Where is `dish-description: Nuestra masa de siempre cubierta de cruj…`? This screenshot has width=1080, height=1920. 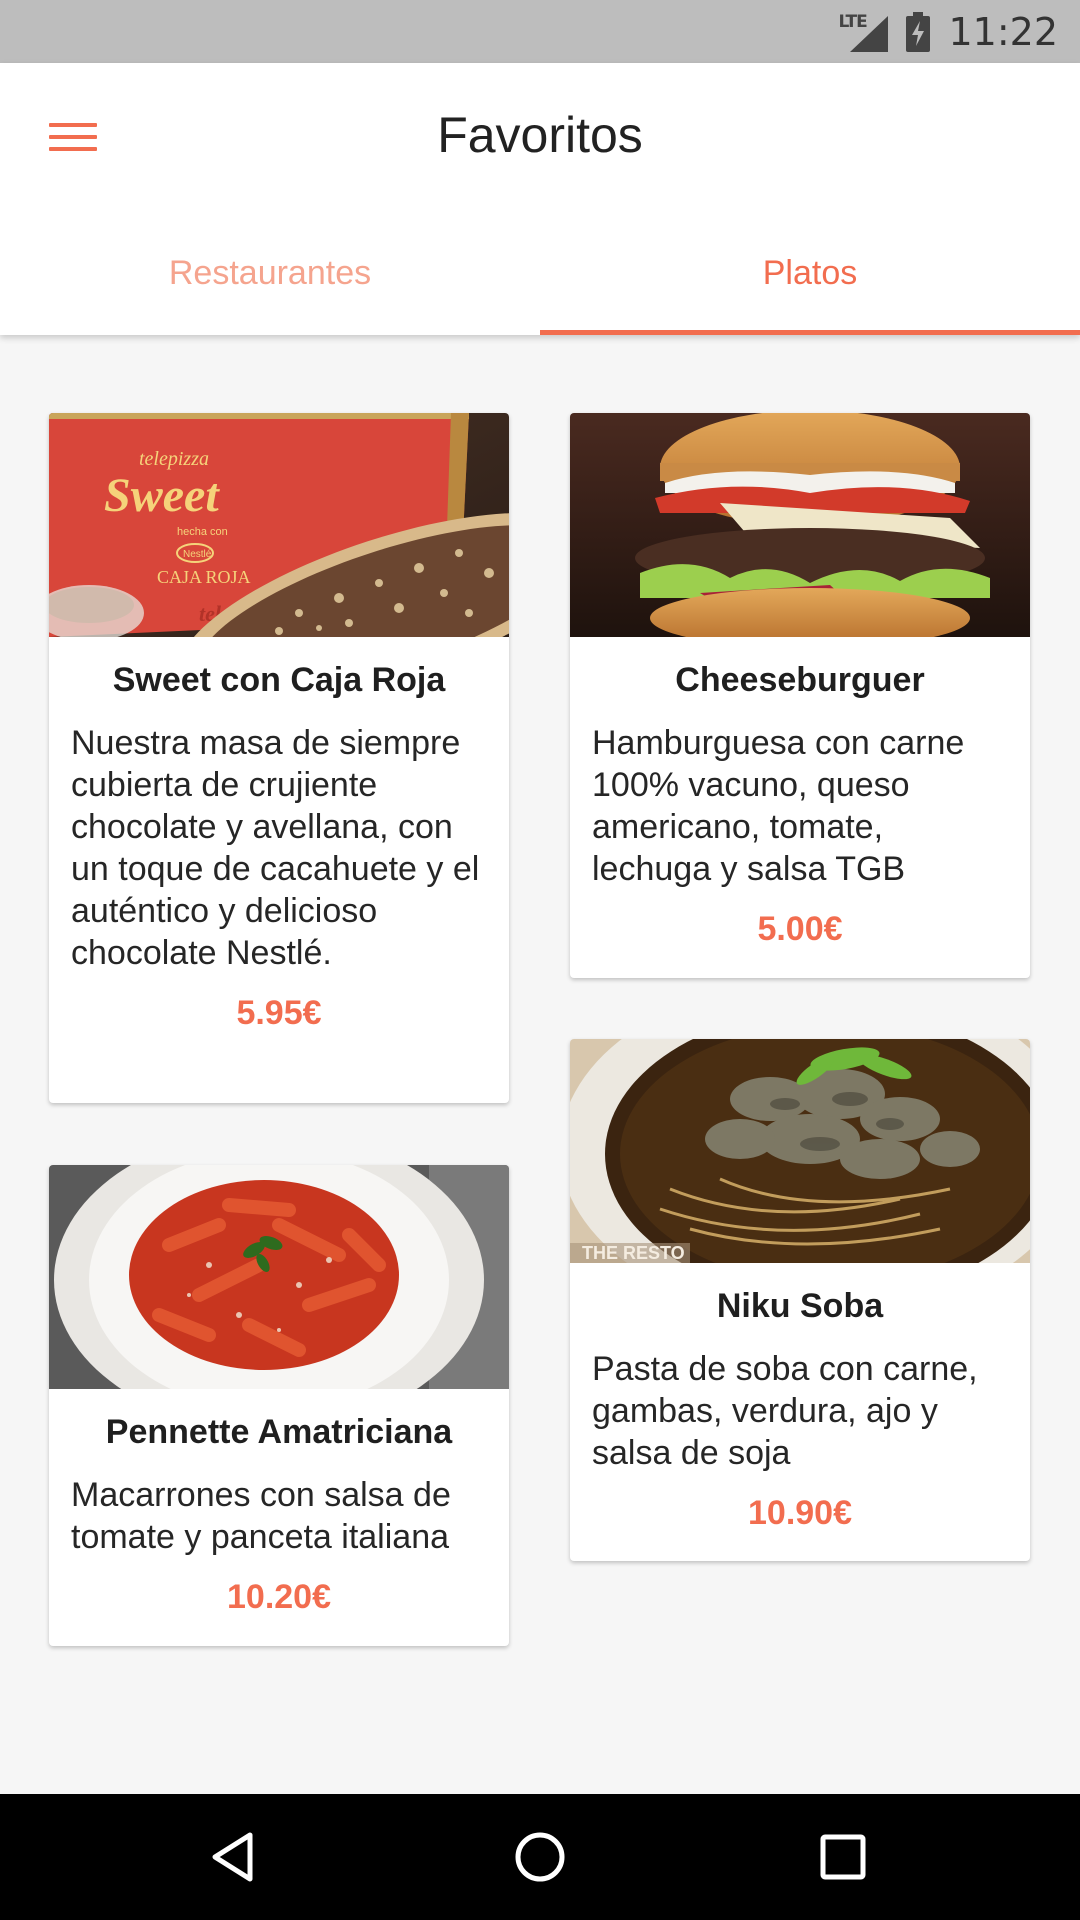
dish-description: Nuestra masa de siempre cubierta de cruj… is located at coordinates (275, 848).